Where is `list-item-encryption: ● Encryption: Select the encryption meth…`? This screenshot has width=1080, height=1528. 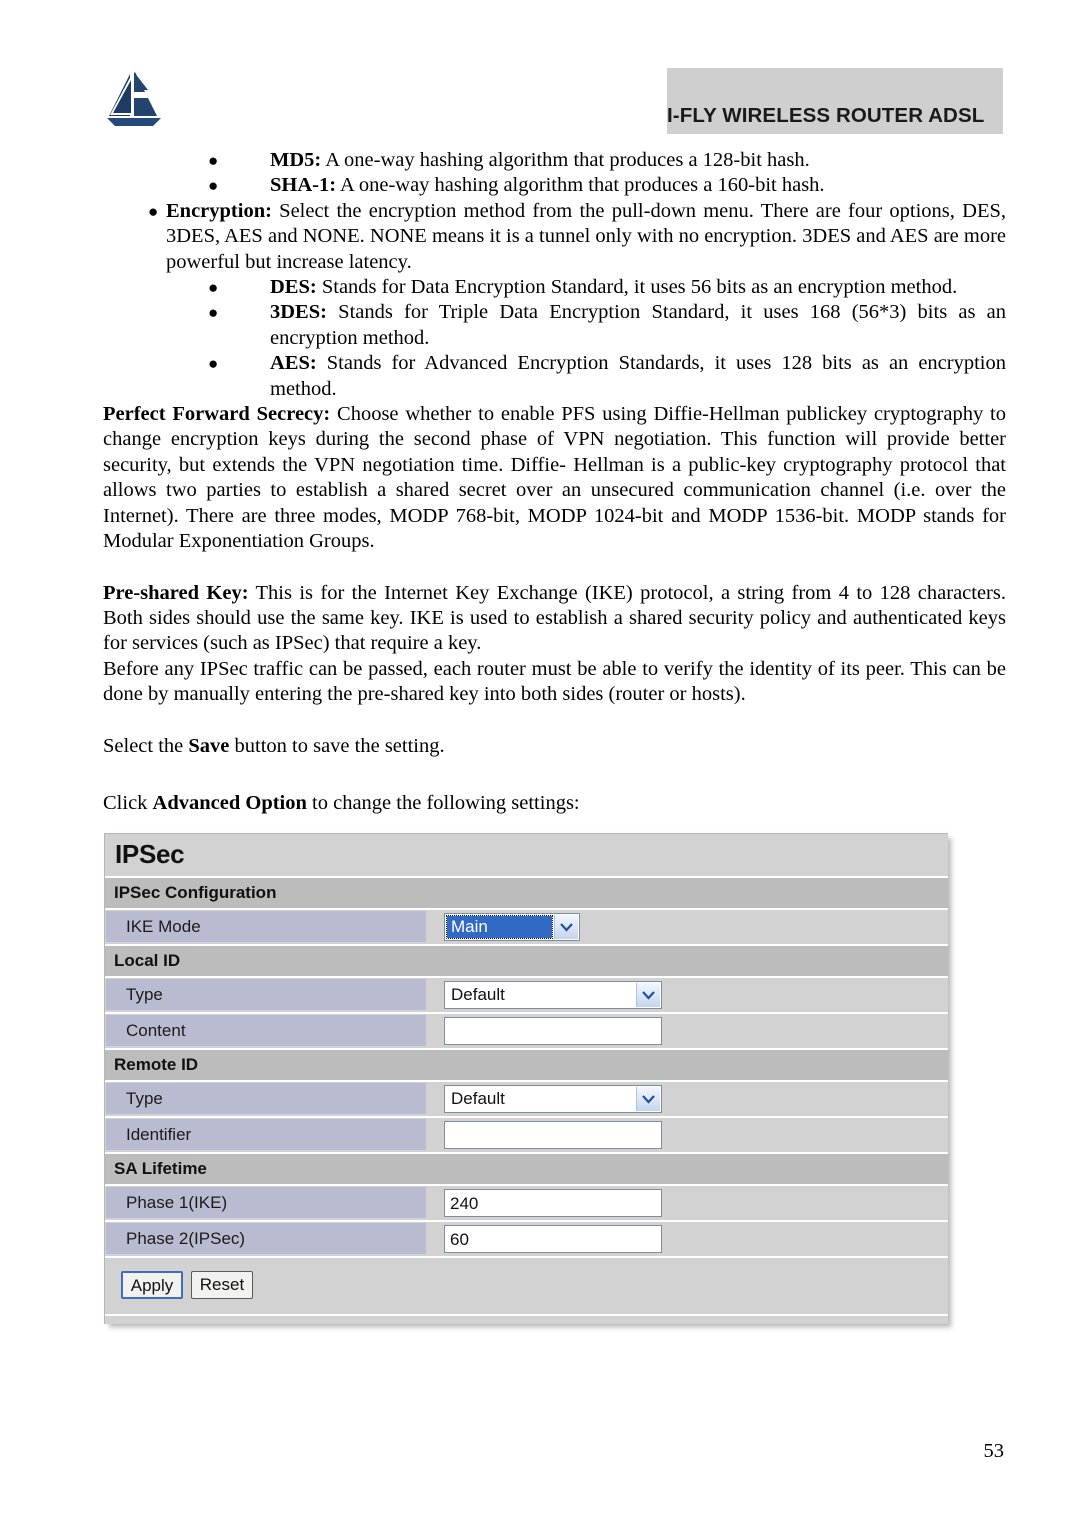 list-item-encryption: ● Encryption: Select the encryption meth… is located at coordinates (554, 237).